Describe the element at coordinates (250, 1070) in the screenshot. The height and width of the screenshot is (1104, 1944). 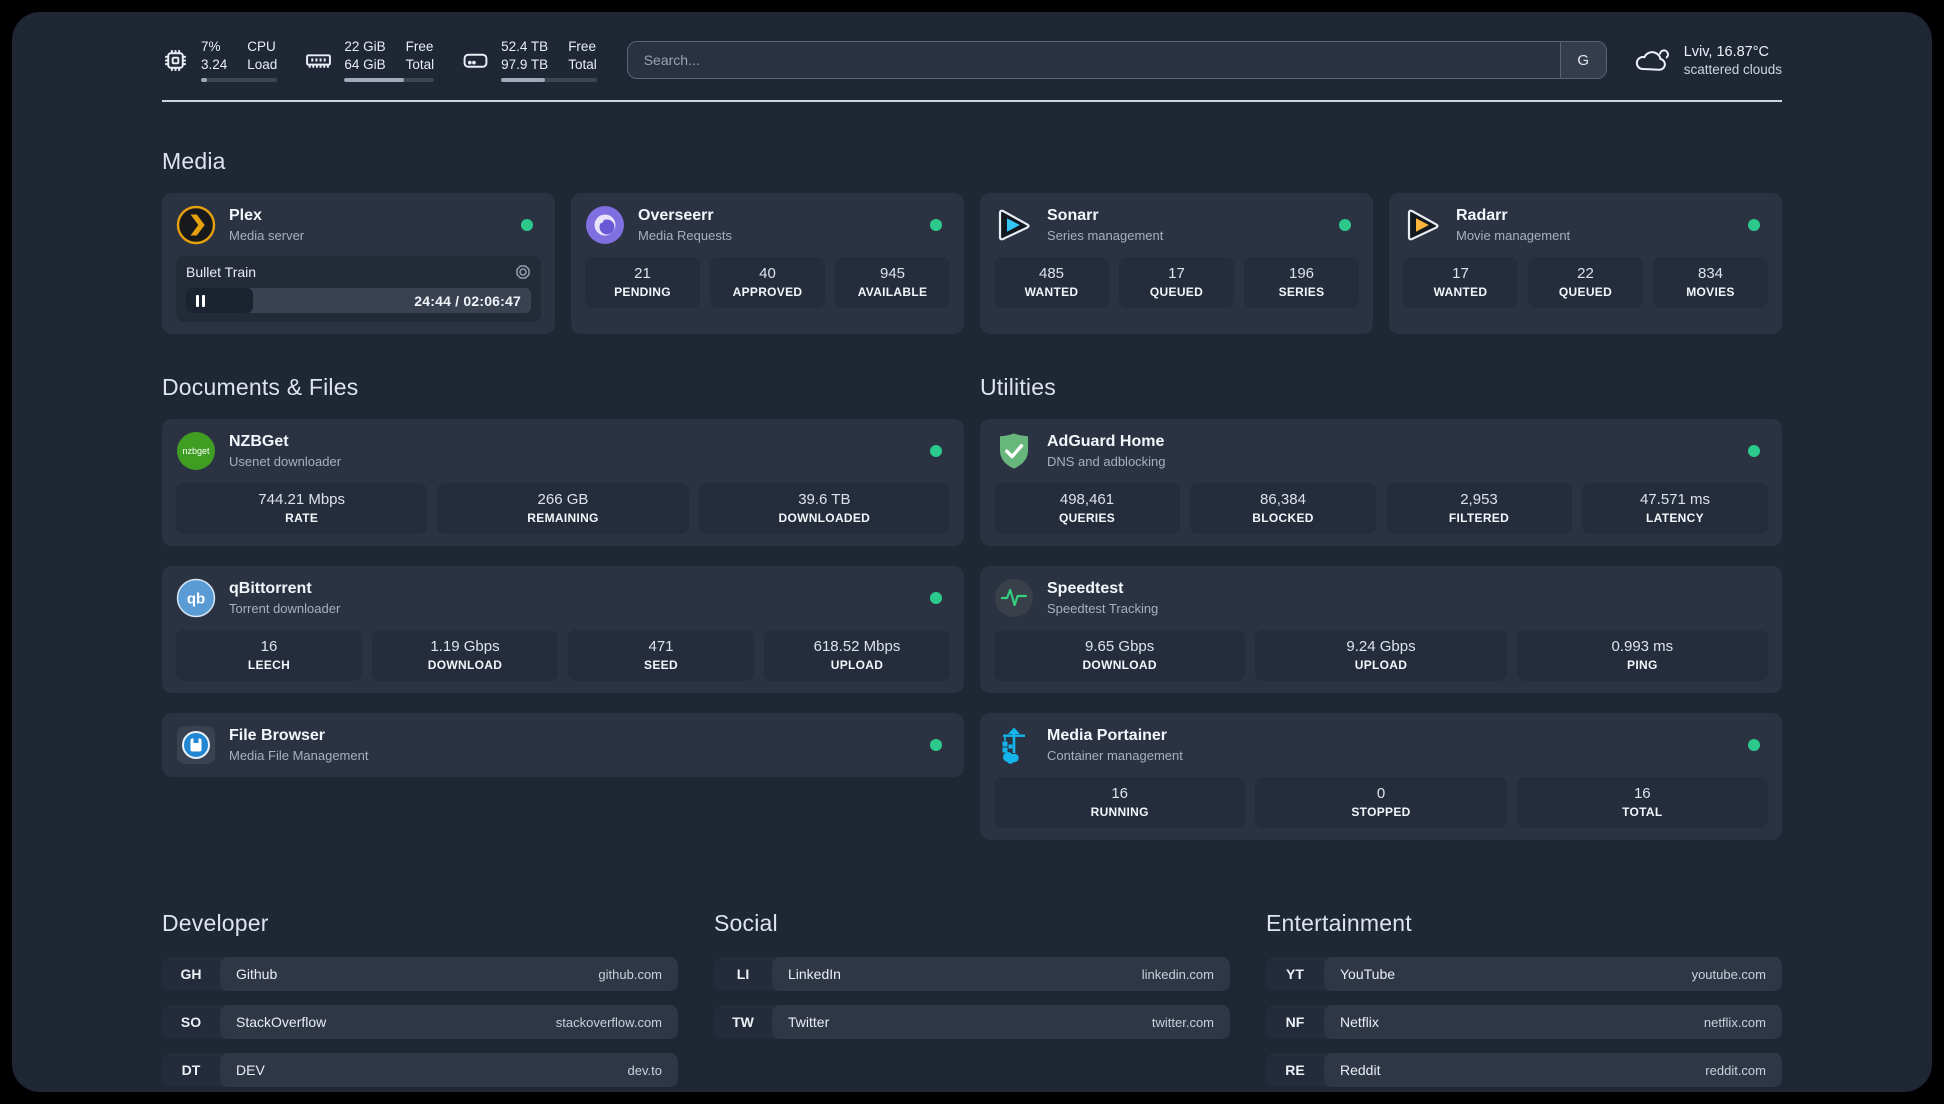
I see `link-name: DEV` at that location.